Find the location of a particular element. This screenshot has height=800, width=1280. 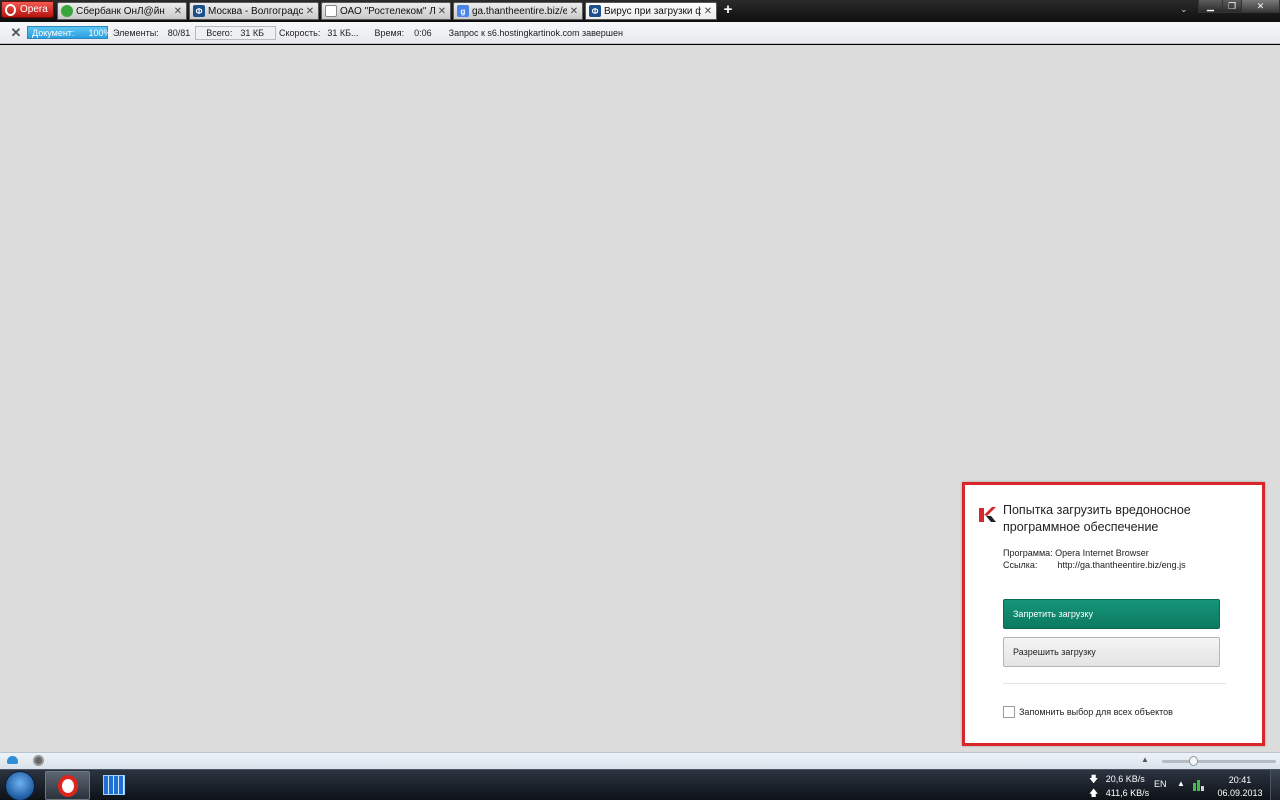

tab-moscow: Ф Москва - Волгоградск... ✕ is located at coordinates (254, 11).